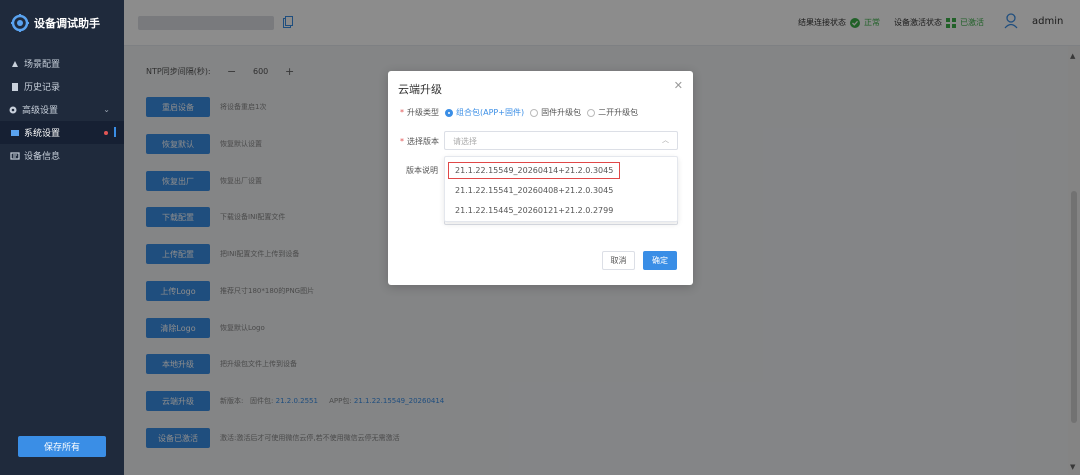  Describe the element at coordinates (62, 446) in the screenshot. I see `save-all-button: 保存所有` at that location.